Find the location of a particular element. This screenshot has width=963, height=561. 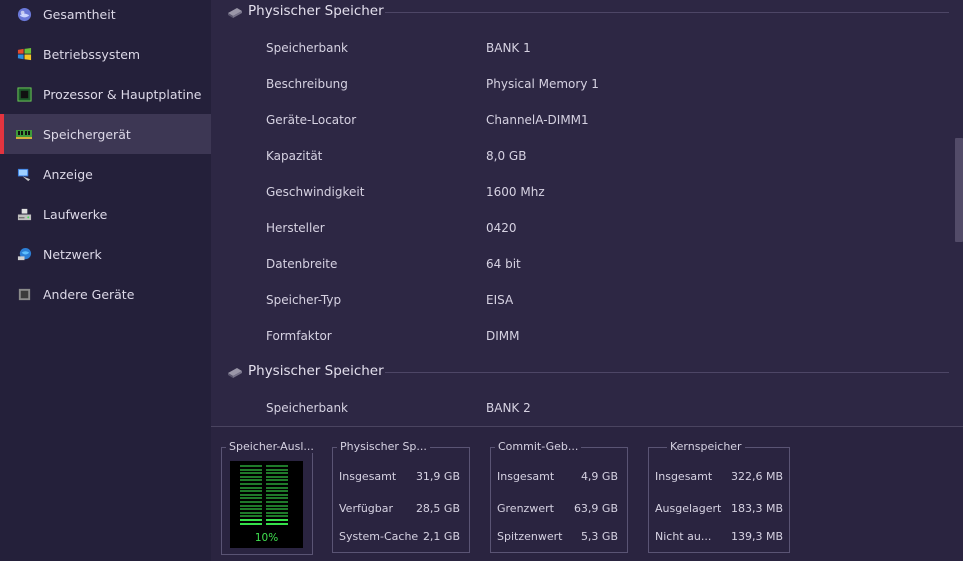

network-globe-icon is located at coordinates (24, 254).